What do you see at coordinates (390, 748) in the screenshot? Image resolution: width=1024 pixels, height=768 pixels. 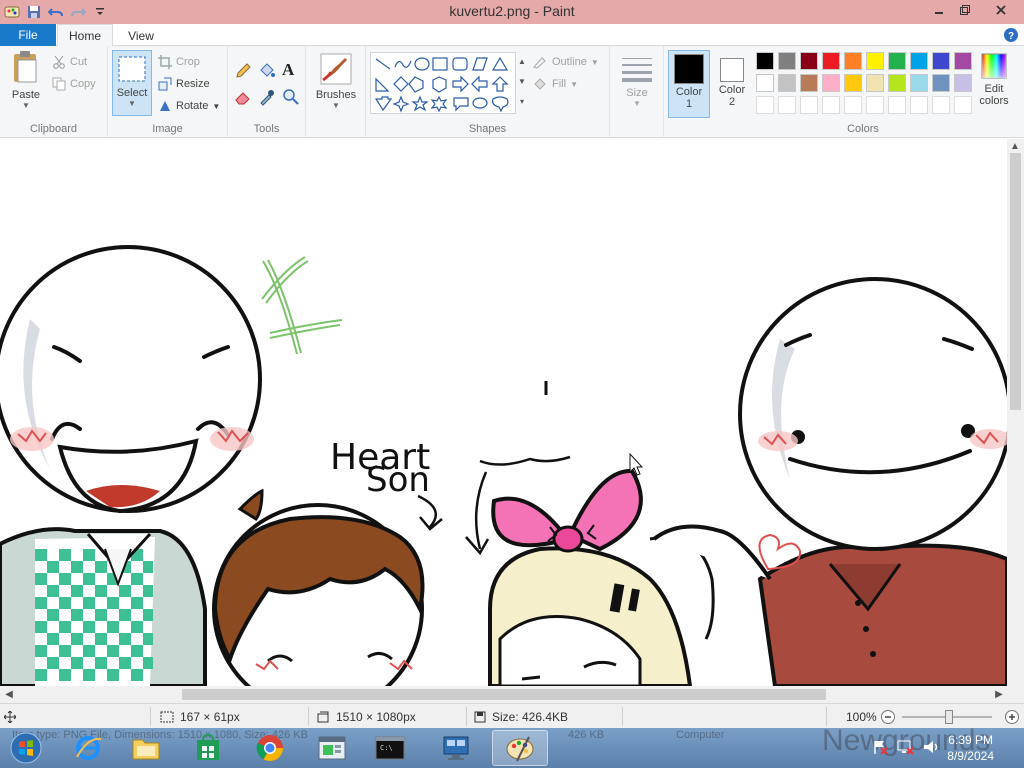 I see `command-prompt-button: C:\` at bounding box center [390, 748].